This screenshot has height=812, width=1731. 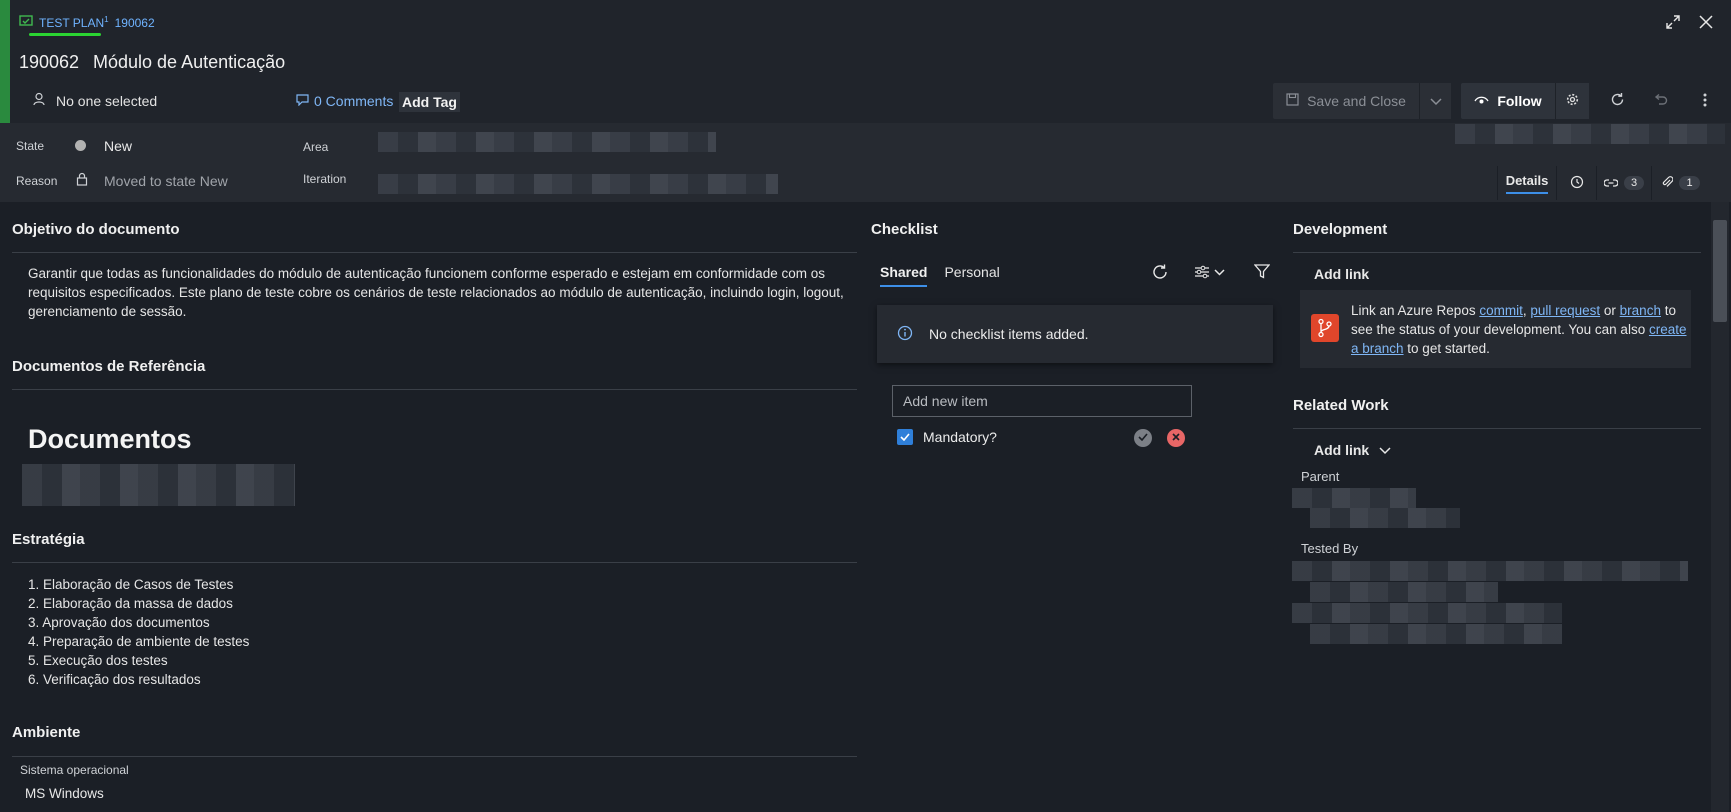 I want to click on follow-label: Follow, so click(x=1519, y=101).